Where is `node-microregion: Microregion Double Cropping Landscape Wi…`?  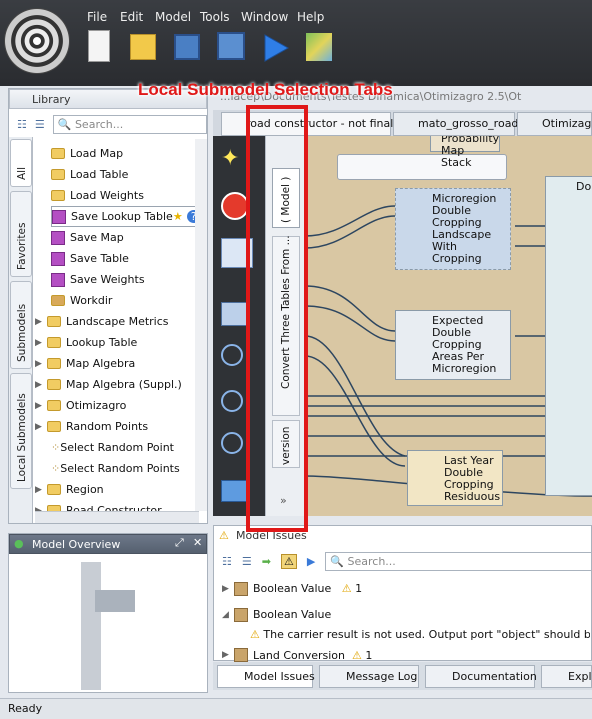 node-microregion: Microregion Double Cropping Landscape Wi… is located at coordinates (453, 229).